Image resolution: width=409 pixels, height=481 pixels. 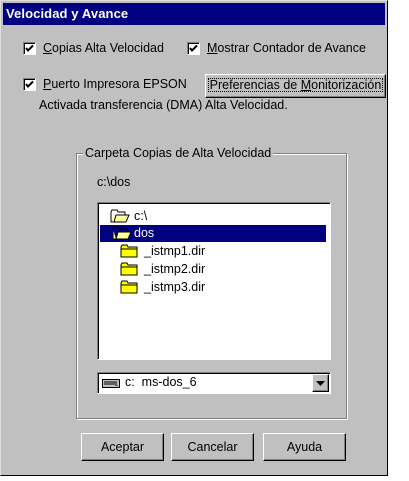 What do you see at coordinates (212, 447) in the screenshot?
I see `cancel-button: Cancelar` at bounding box center [212, 447].